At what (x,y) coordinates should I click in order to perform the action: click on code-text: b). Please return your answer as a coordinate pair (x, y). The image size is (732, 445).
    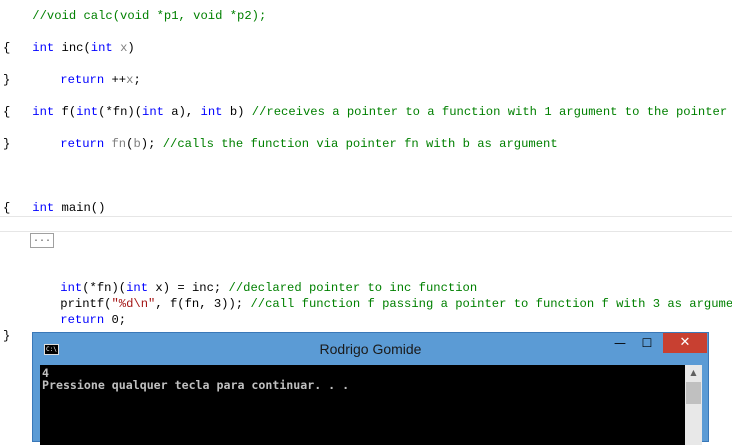
    Looking at the image, I should click on (237, 112).